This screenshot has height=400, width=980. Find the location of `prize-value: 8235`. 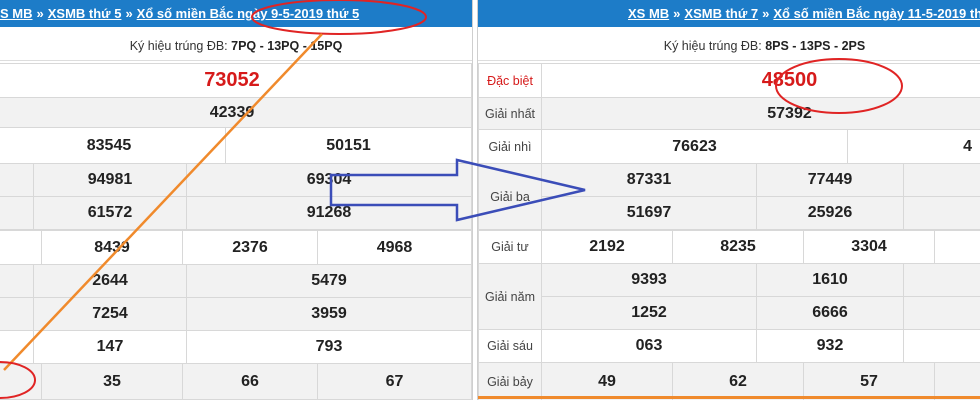

prize-value: 8235 is located at coordinates (738, 247).